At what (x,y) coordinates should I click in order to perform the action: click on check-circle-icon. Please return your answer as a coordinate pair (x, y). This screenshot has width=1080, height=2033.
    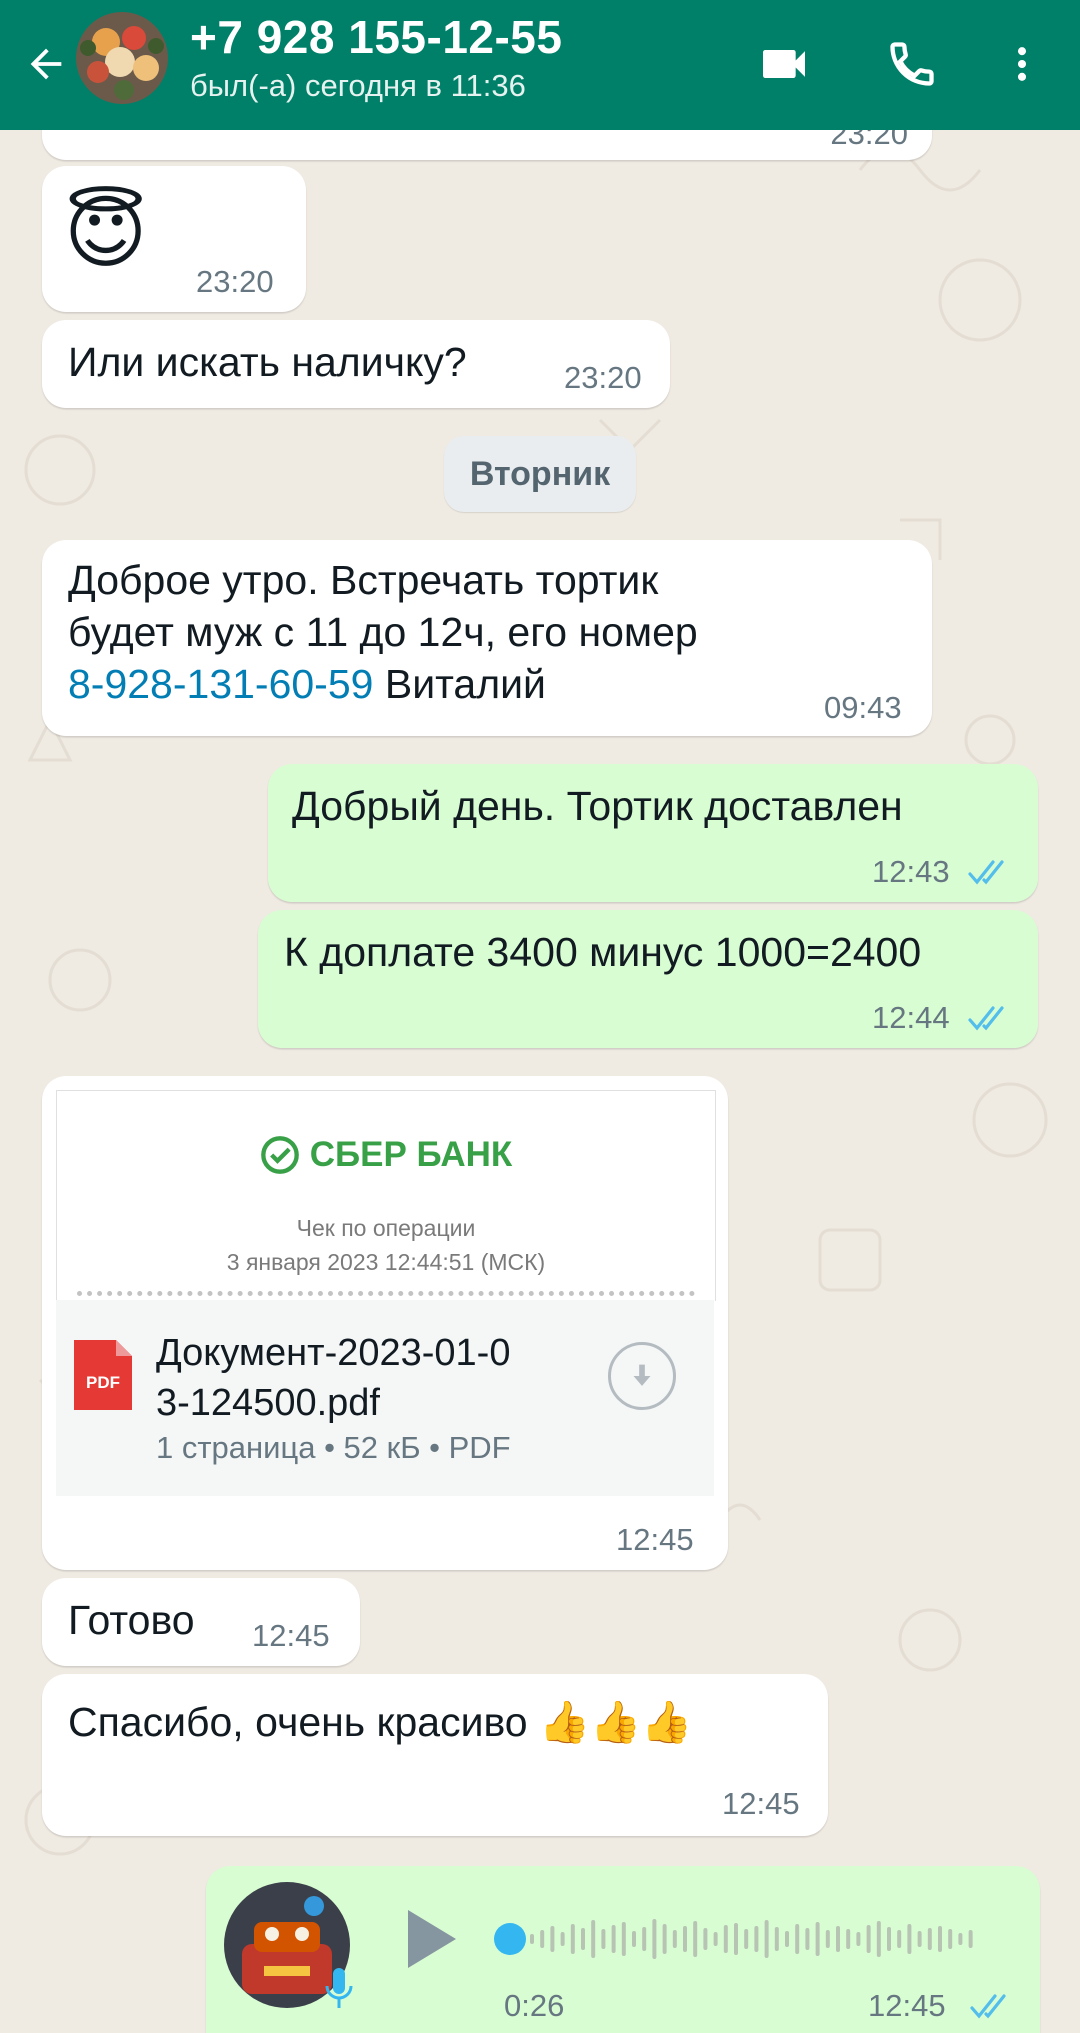
    Looking at the image, I should click on (279, 1155).